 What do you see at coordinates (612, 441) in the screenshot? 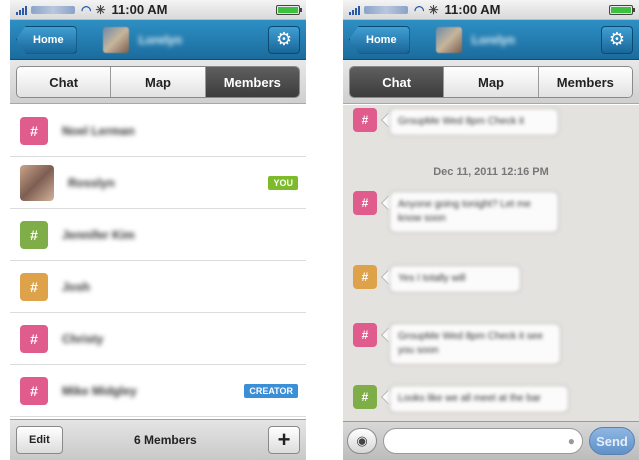
I see `send-button: Send` at bounding box center [612, 441].